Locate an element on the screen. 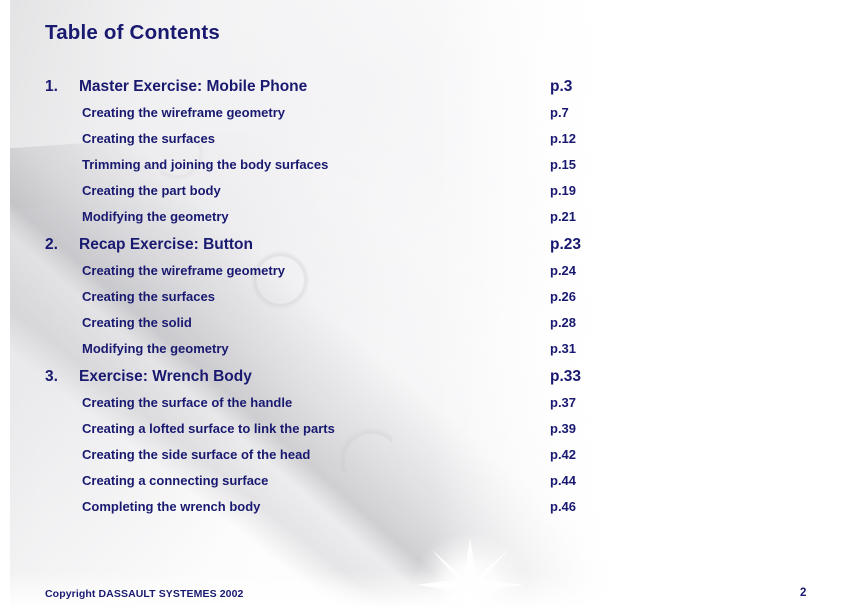 This screenshot has width=851, height=615. toc-sub-item-label: Creating the side surface of the head is located at coordinates (196, 454).